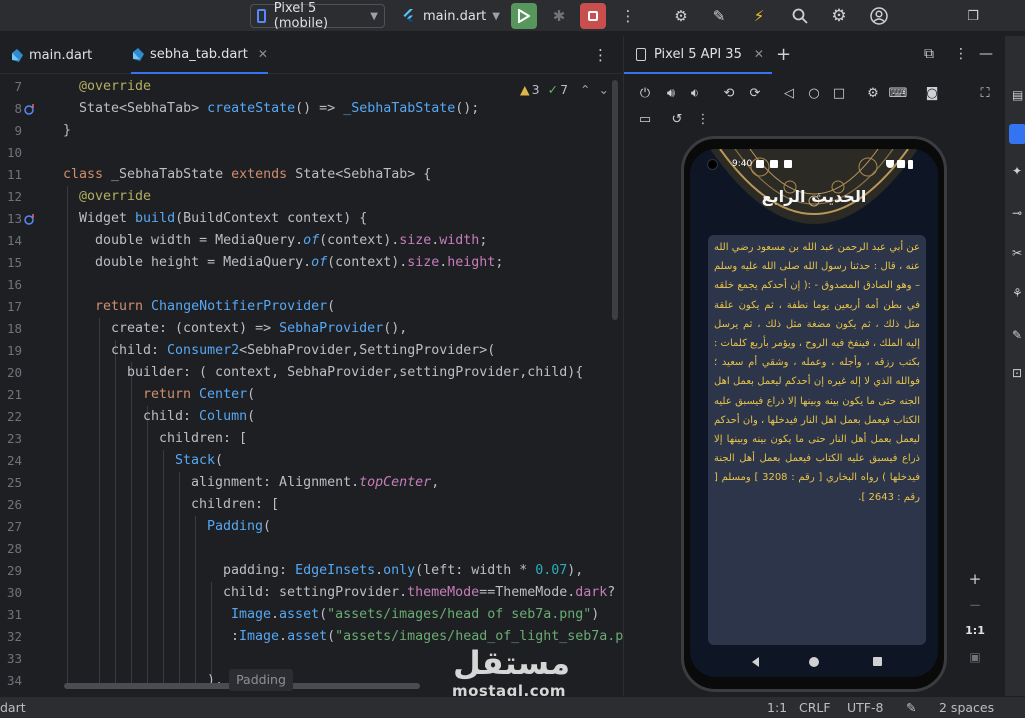  I want to click on restore-window-button: ❐, so click(973, 16).